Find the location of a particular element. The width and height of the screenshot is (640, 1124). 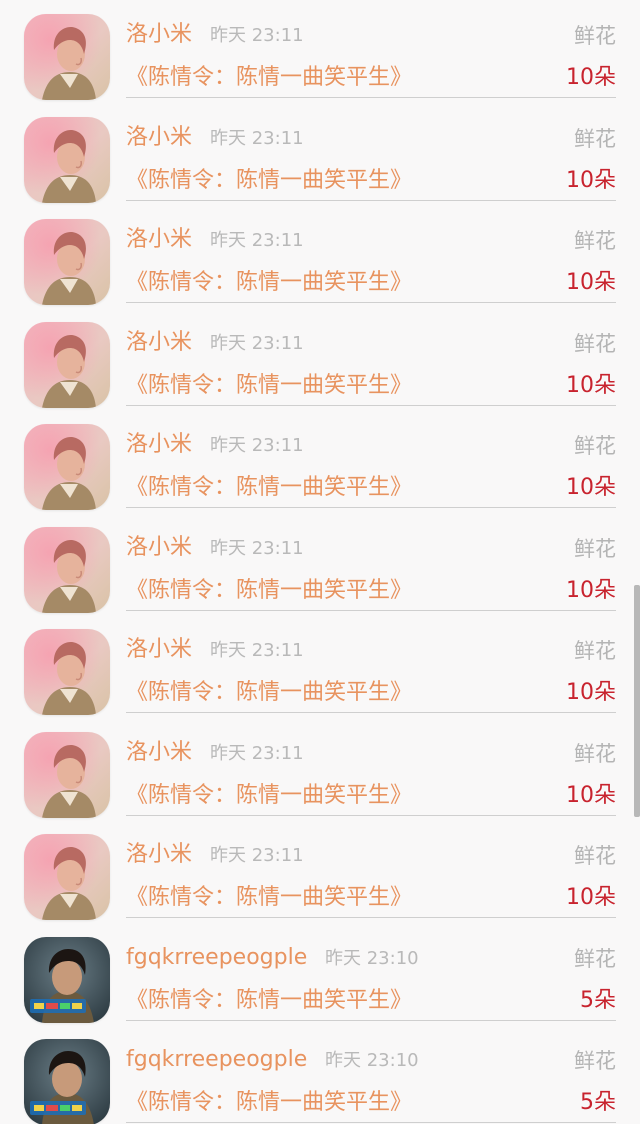

list-item: fgqkrreepeogple 昨天 23:10 鲜花《陈情令：陈情一曲笑平生》 5朵 is located at coordinates (320, 974).